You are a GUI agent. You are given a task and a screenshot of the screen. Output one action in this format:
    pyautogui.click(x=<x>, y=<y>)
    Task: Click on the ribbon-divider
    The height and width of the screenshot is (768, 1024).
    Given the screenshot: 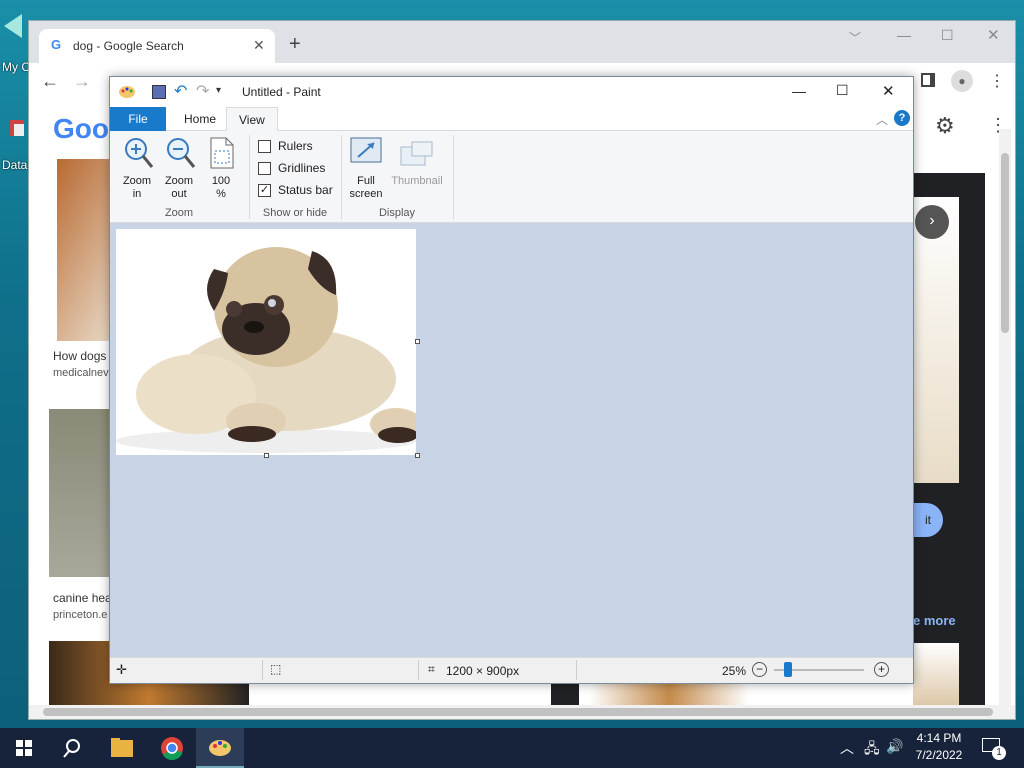 What is the action you would take?
    pyautogui.click(x=453, y=177)
    